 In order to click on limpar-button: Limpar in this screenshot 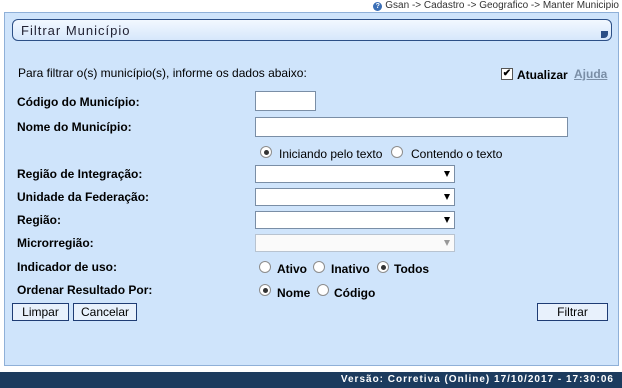, I will do `click(40, 312)`.